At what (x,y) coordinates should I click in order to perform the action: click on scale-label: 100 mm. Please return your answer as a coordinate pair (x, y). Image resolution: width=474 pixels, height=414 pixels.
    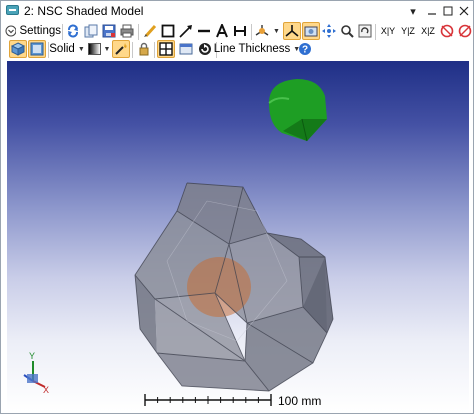
    Looking at the image, I should click on (300, 401).